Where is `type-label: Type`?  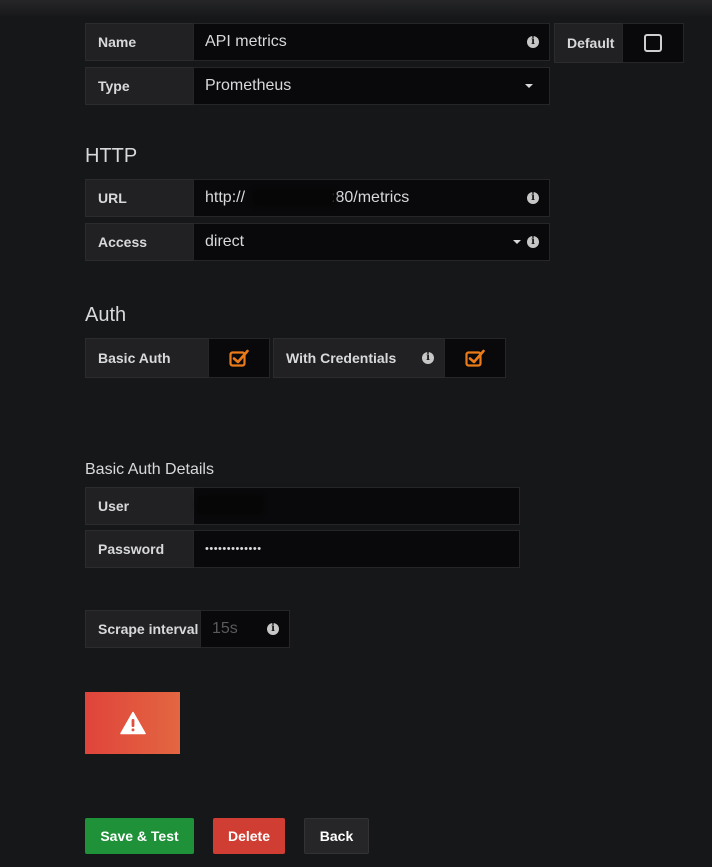
type-label: Type is located at coordinates (139, 86).